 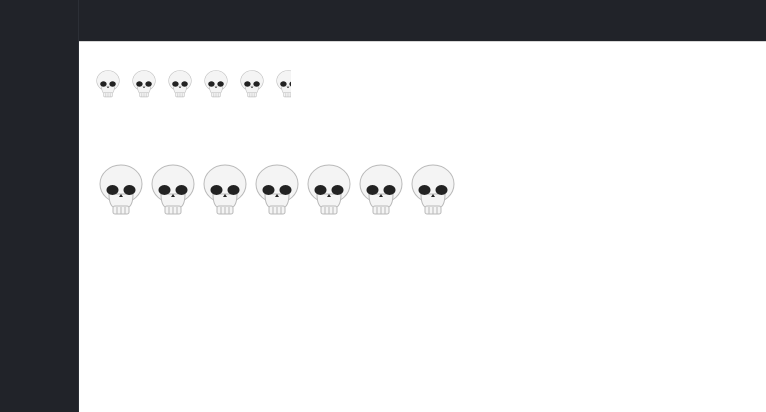 I want to click on small-skull-row, so click(x=193, y=83).